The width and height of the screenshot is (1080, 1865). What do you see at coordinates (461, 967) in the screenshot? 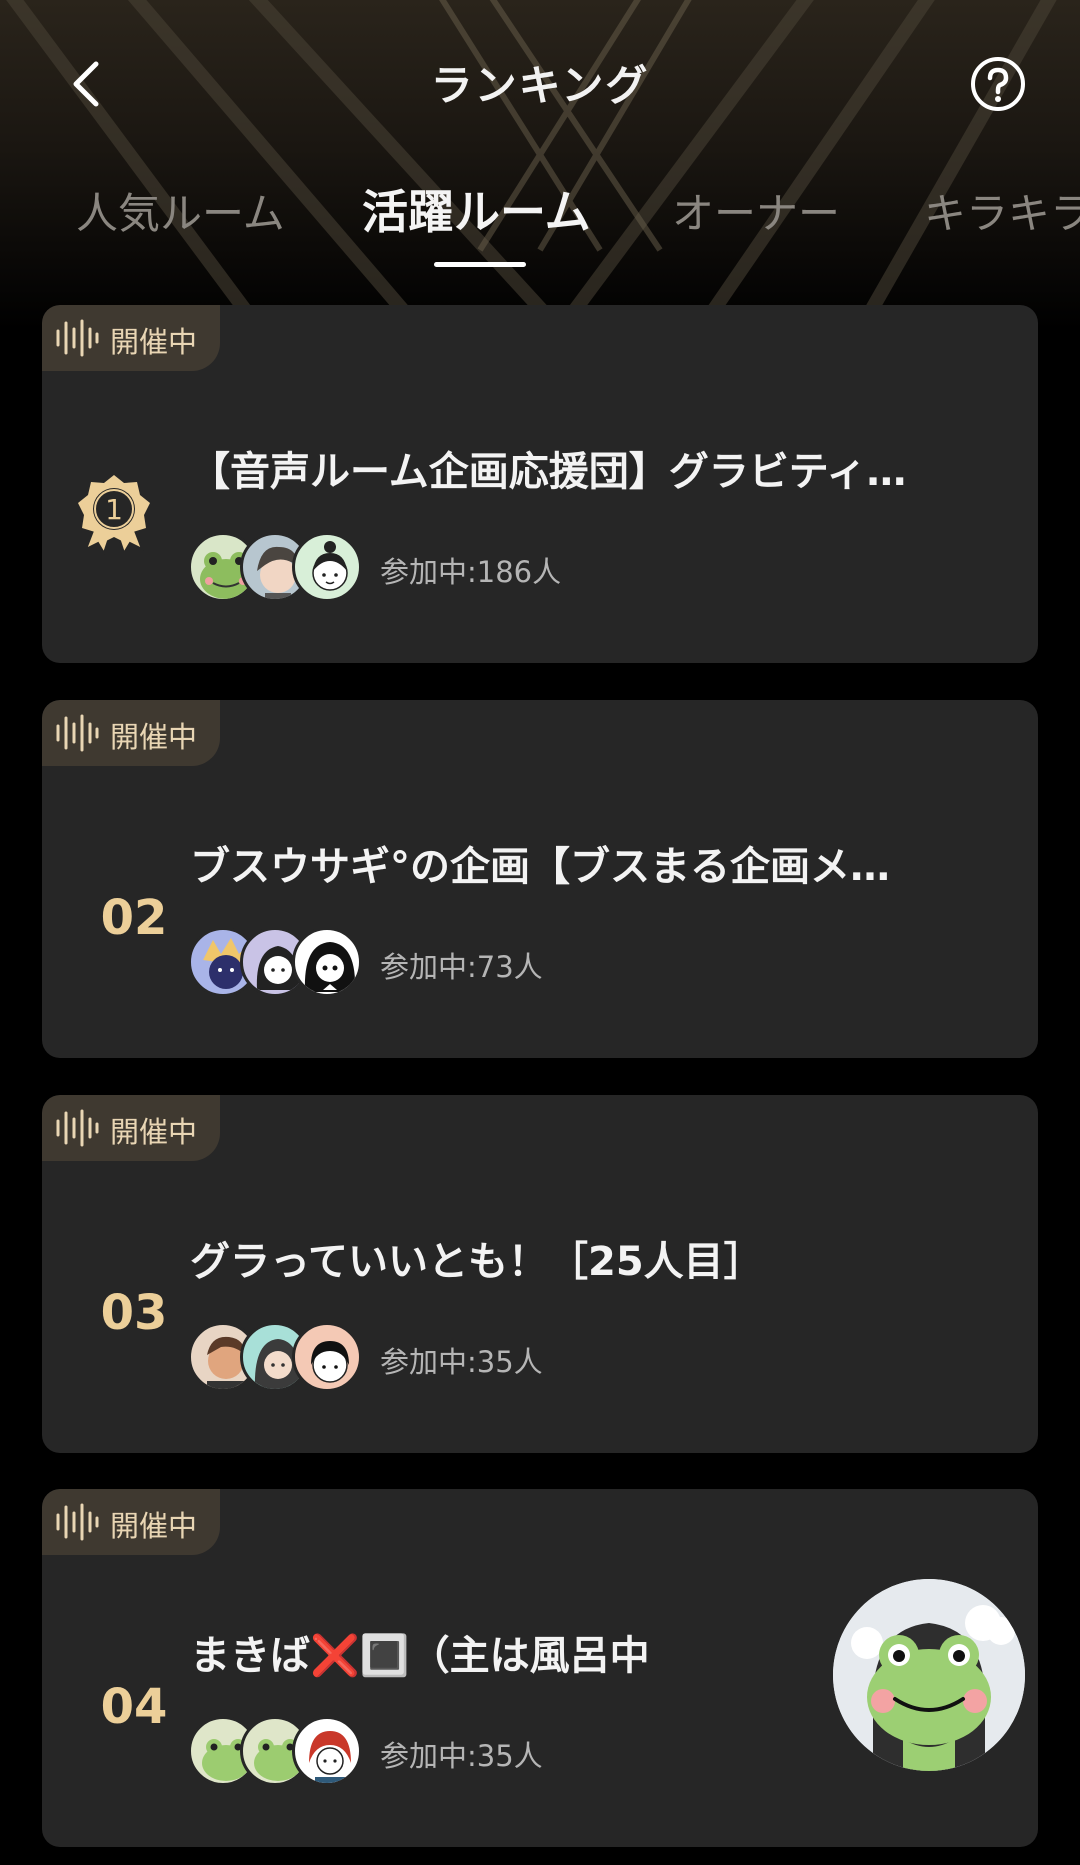
I see `participant-count: 参加中:73人` at bounding box center [461, 967].